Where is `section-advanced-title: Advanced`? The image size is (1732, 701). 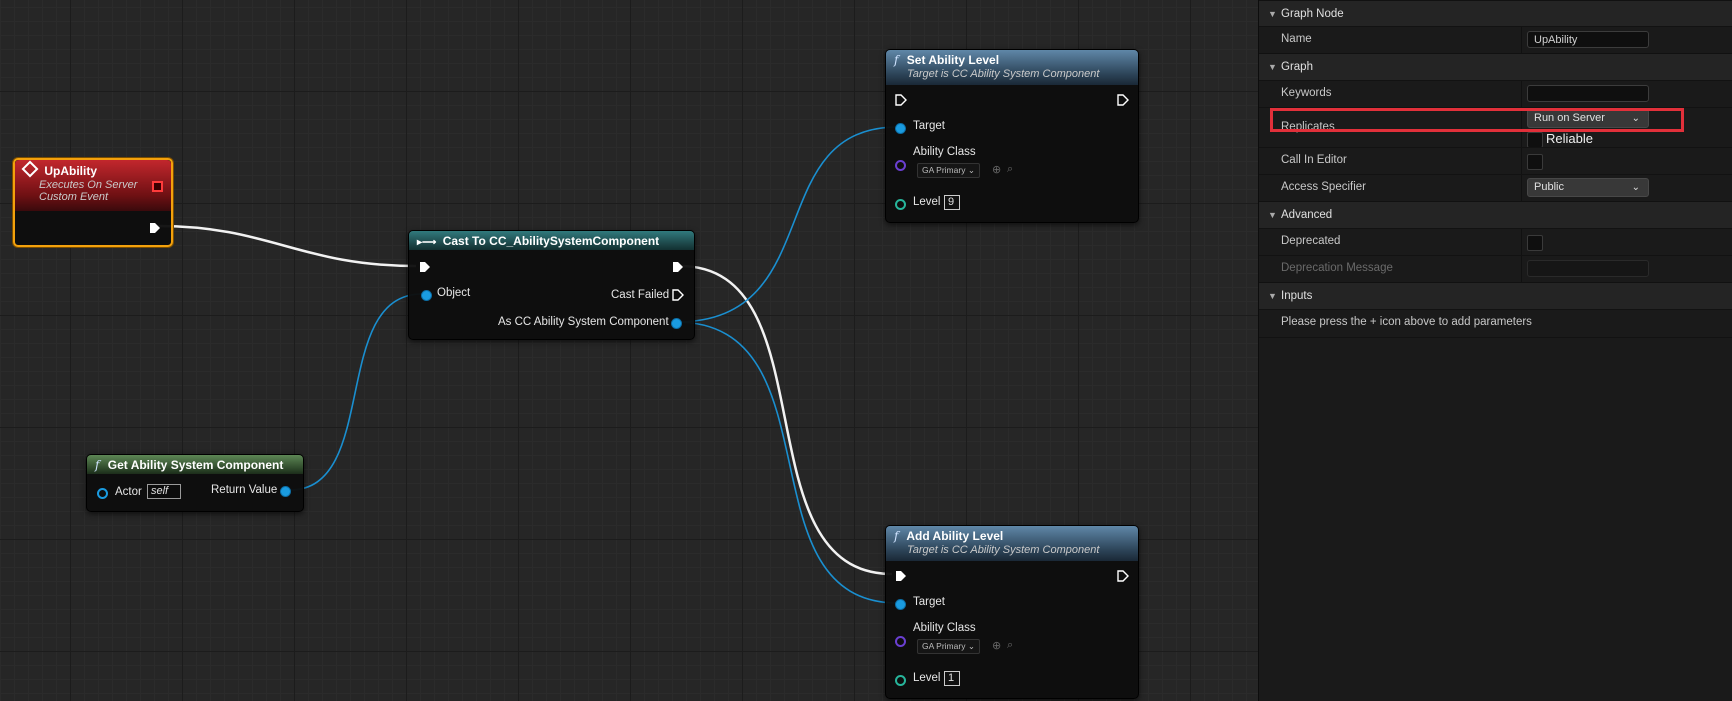 section-advanced-title: Advanced is located at coordinates (1307, 215).